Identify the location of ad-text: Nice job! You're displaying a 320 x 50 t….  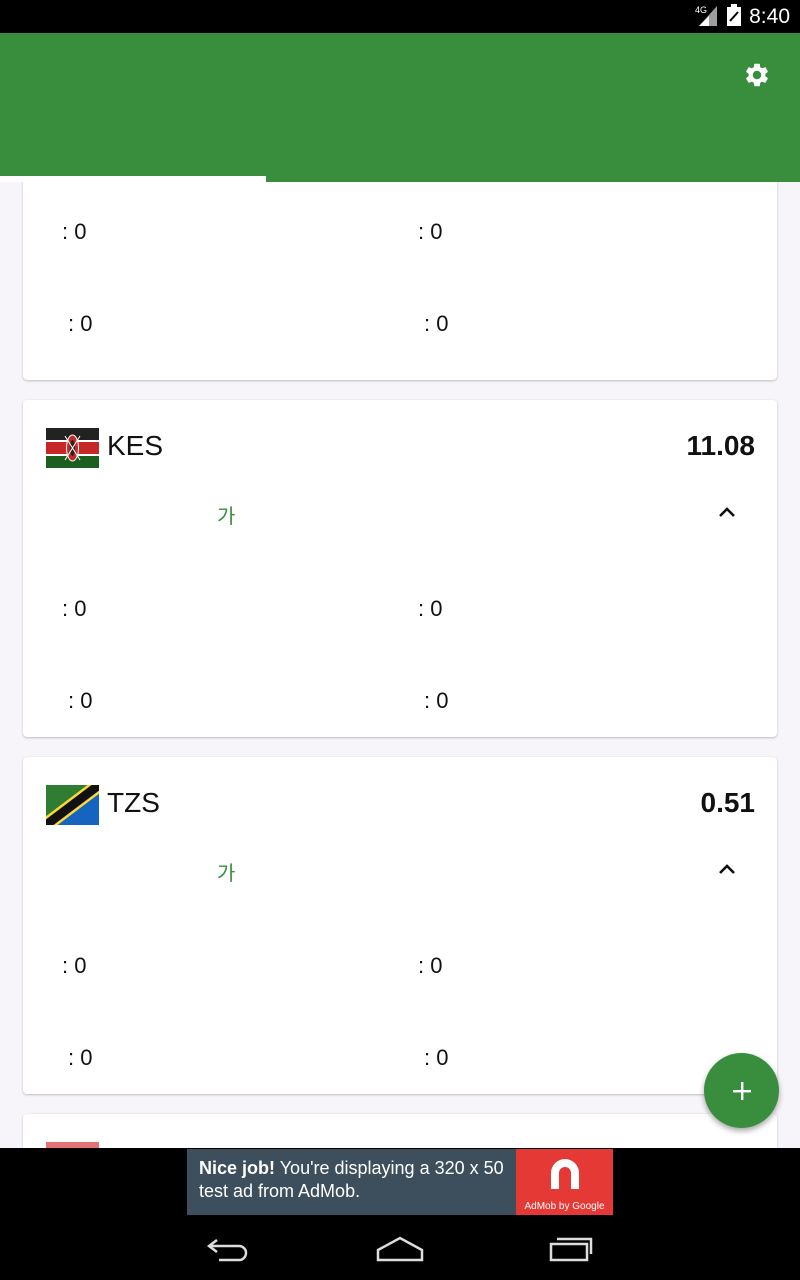
(351, 1182).